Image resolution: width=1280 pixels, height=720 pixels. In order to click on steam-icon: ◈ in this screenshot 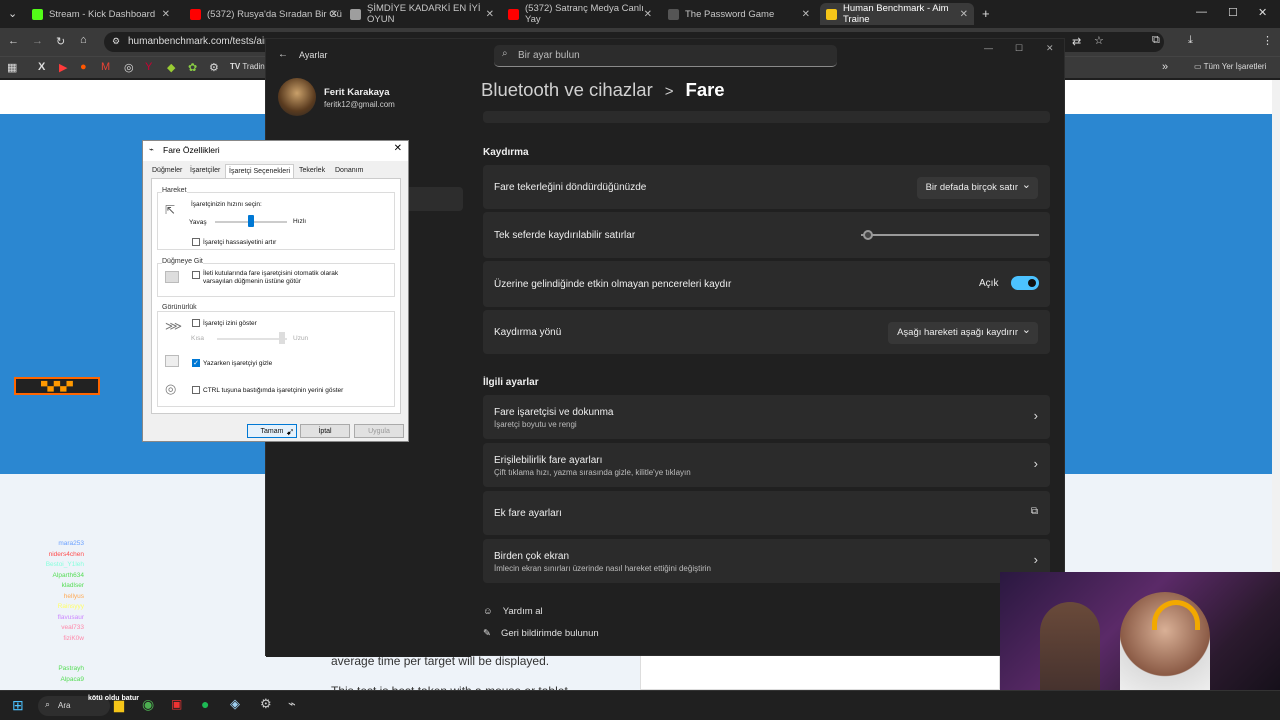, I will do `click(235, 704)`.